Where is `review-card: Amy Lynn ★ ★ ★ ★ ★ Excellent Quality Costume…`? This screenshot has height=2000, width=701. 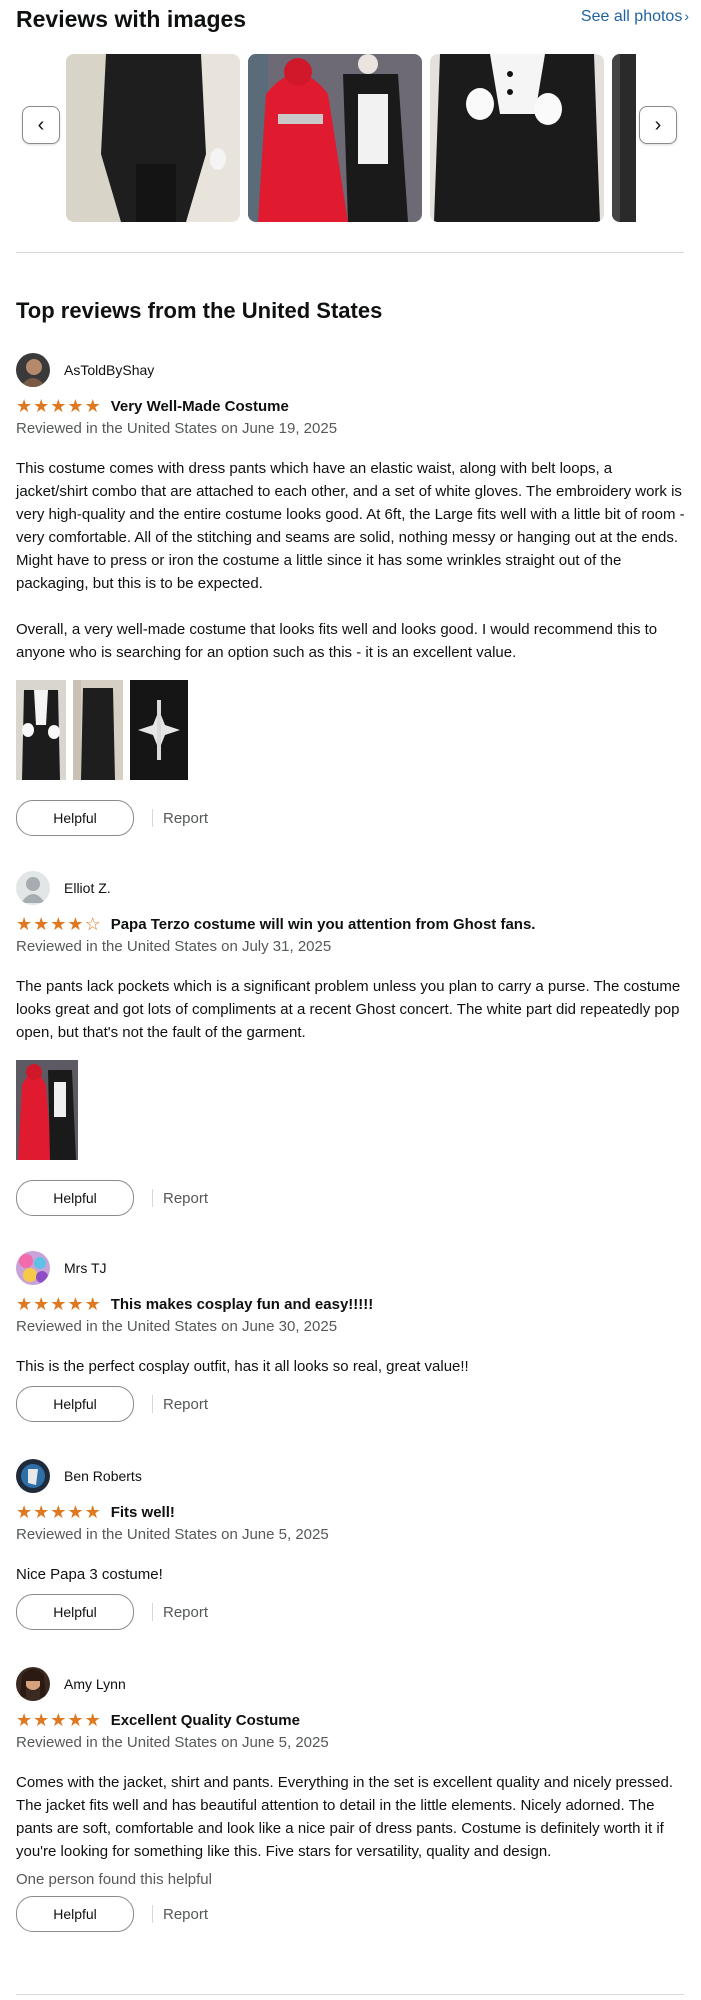
review-card: Amy Lynn ★ ★ ★ ★ ★ Excellent Quality Costume… is located at coordinates (351, 1799).